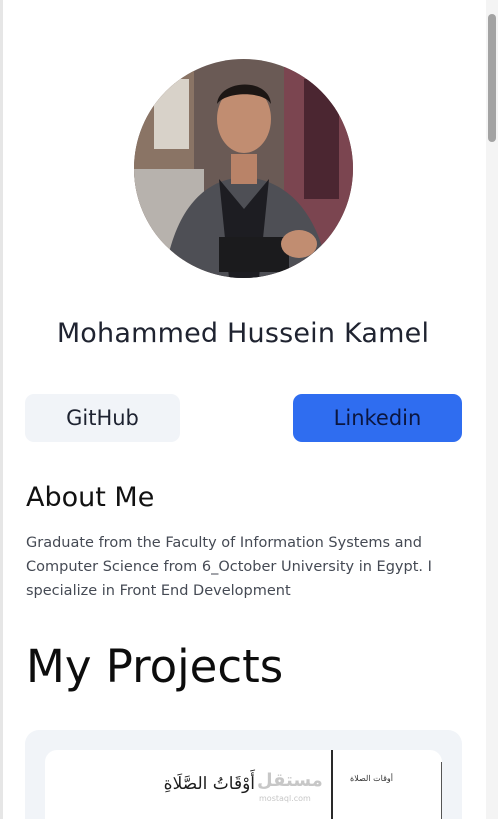  I want to click on profile-name: Mohammed Hussein Kamel, so click(243, 333).